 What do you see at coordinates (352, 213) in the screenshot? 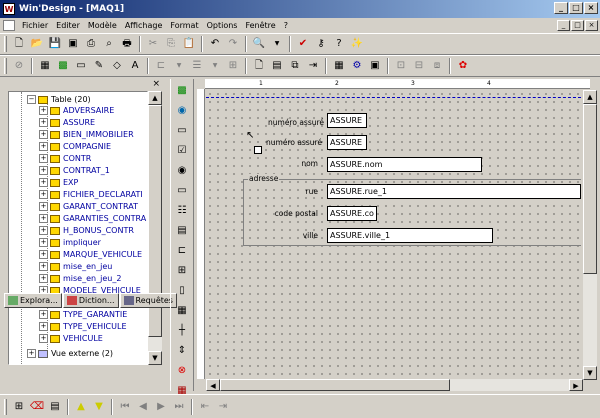
I see `field-input-cp: ASSURE.co` at bounding box center [352, 213].